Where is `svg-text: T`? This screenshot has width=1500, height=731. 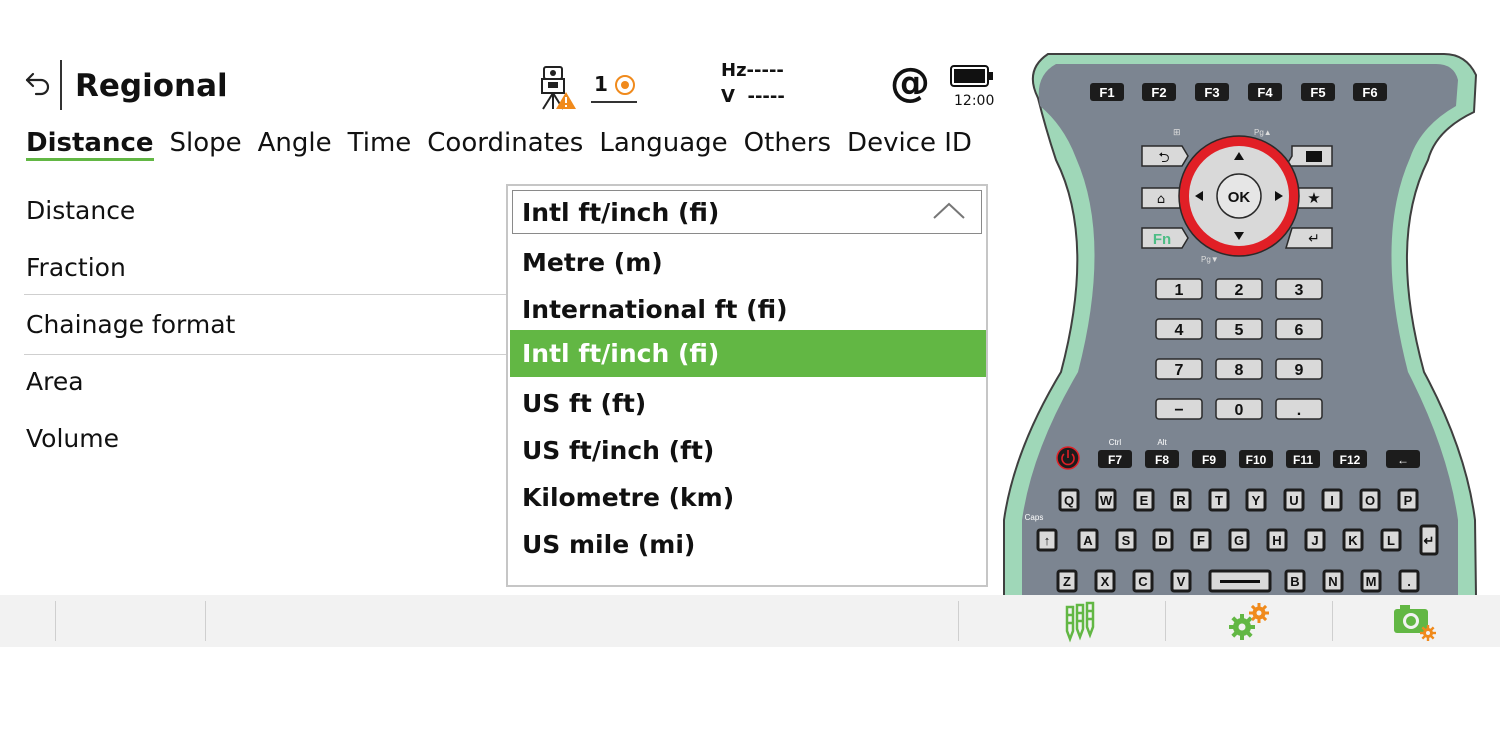
svg-text: T is located at coordinates (1219, 500).